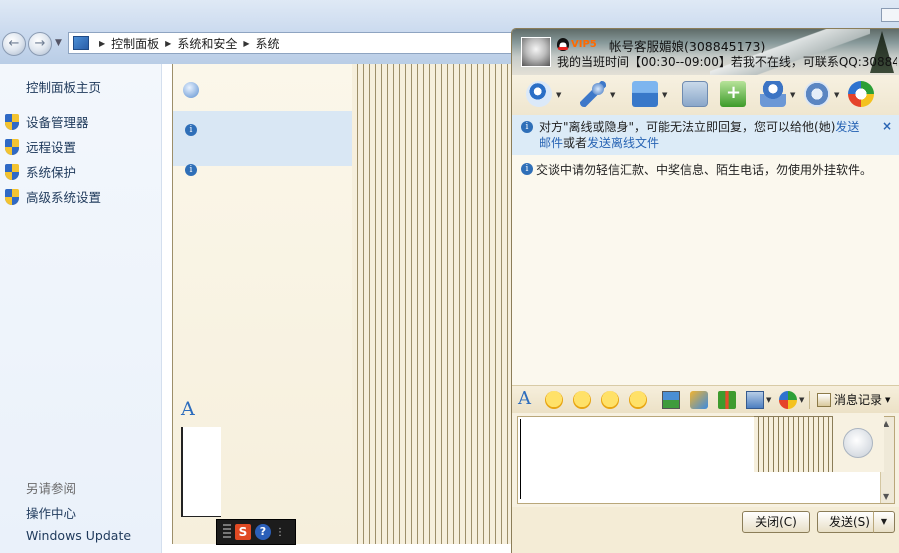 This screenshot has height=553, width=899. I want to click on notice-prefix: 对方"离线或隐身"，可能无法立即回复，您可以给他(她), so click(687, 127).